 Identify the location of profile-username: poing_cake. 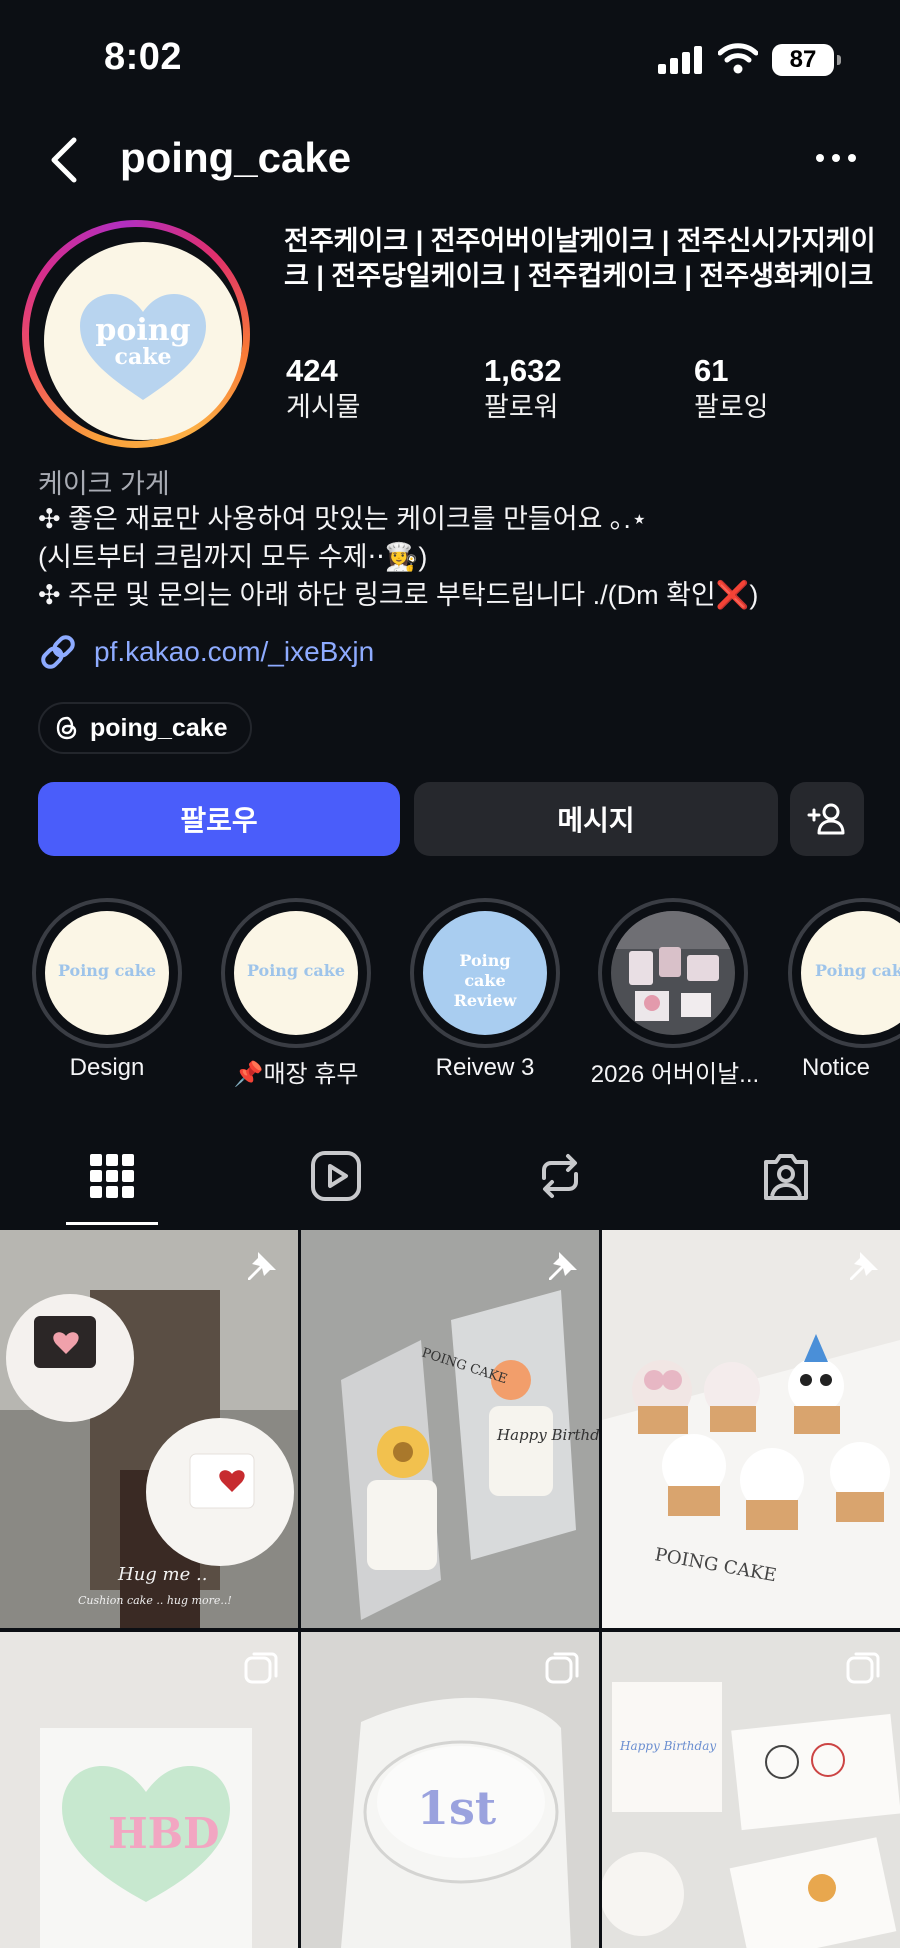
(236, 157).